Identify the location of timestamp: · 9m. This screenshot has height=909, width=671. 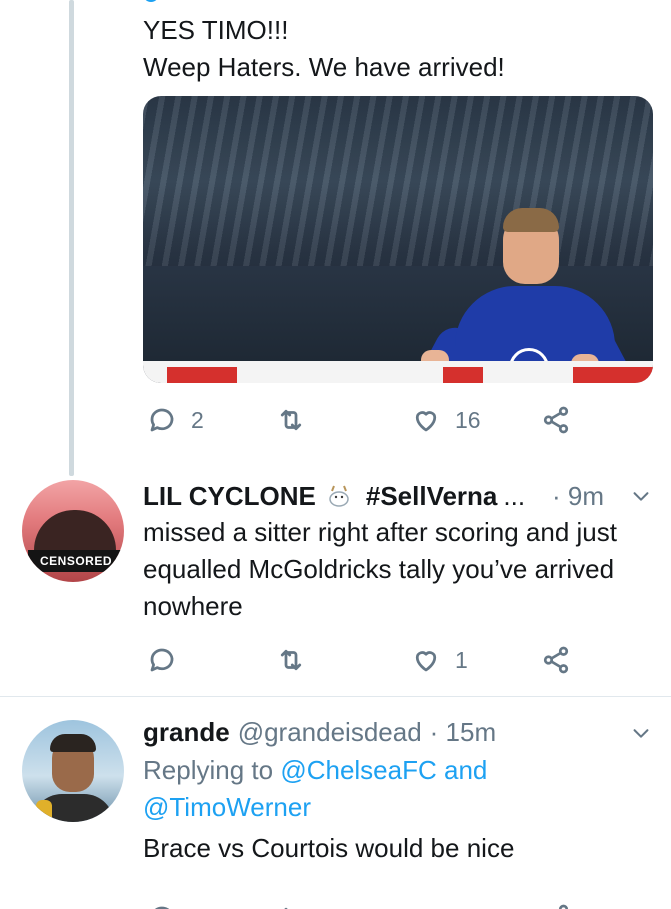
(578, 496).